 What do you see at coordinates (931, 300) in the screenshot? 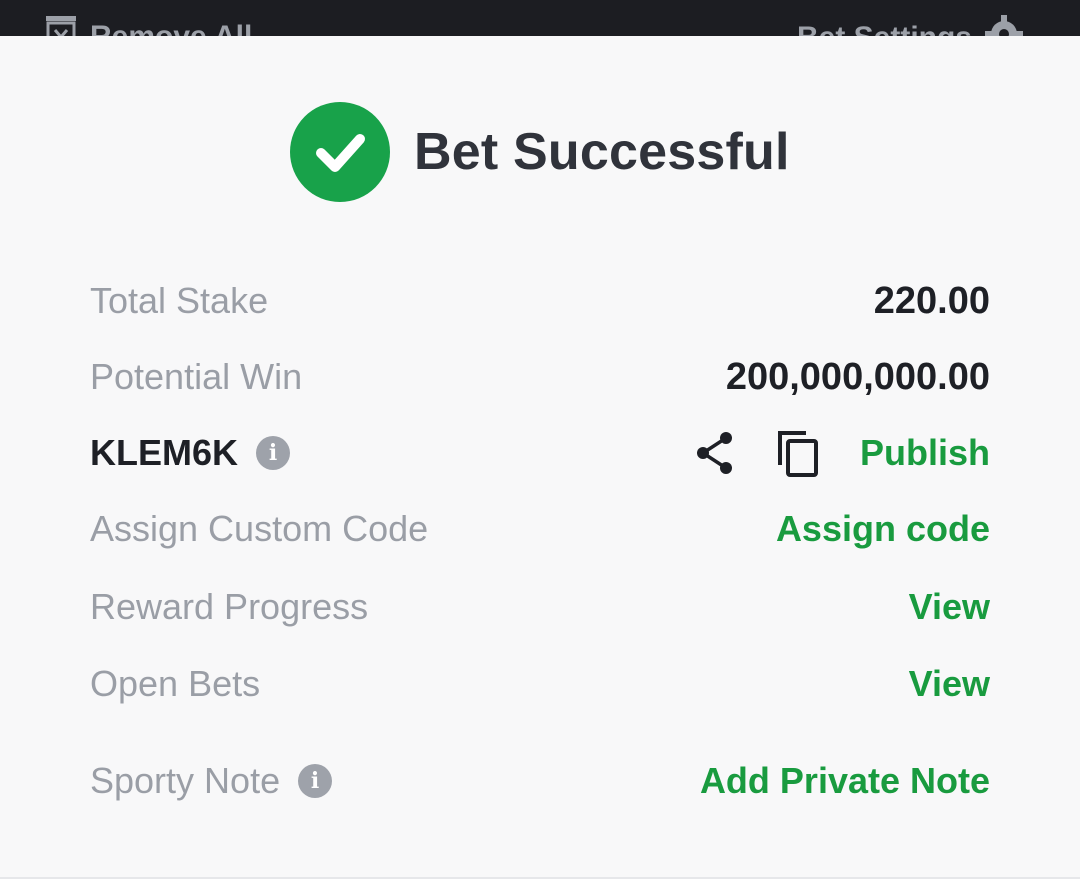
I see `total-stake-value: 220.00` at bounding box center [931, 300].